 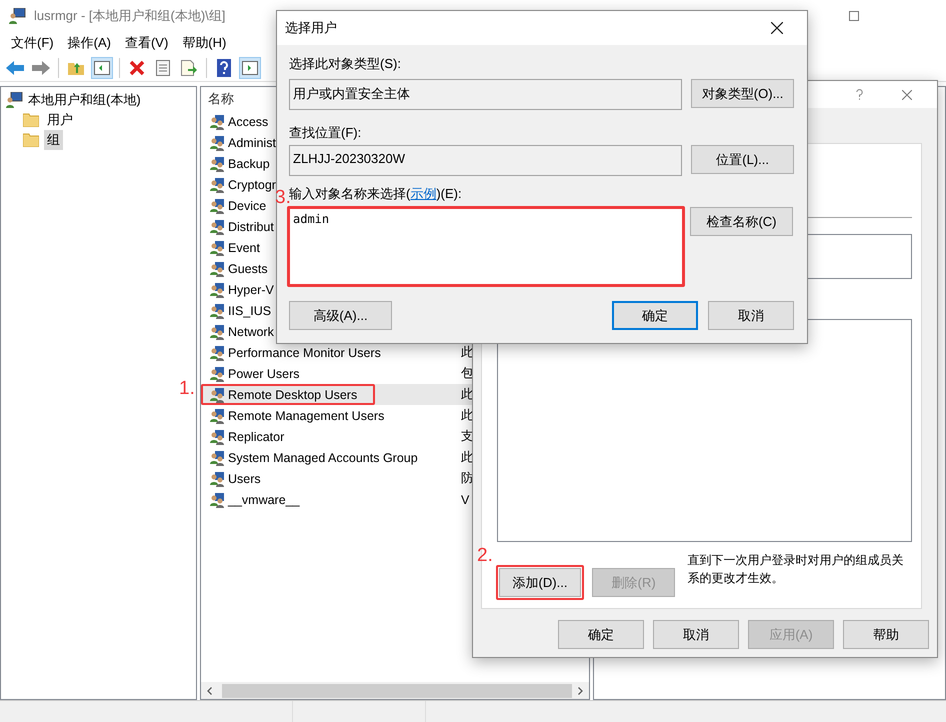 What do you see at coordinates (221, 99) in the screenshot?
I see `column-header: 名称` at bounding box center [221, 99].